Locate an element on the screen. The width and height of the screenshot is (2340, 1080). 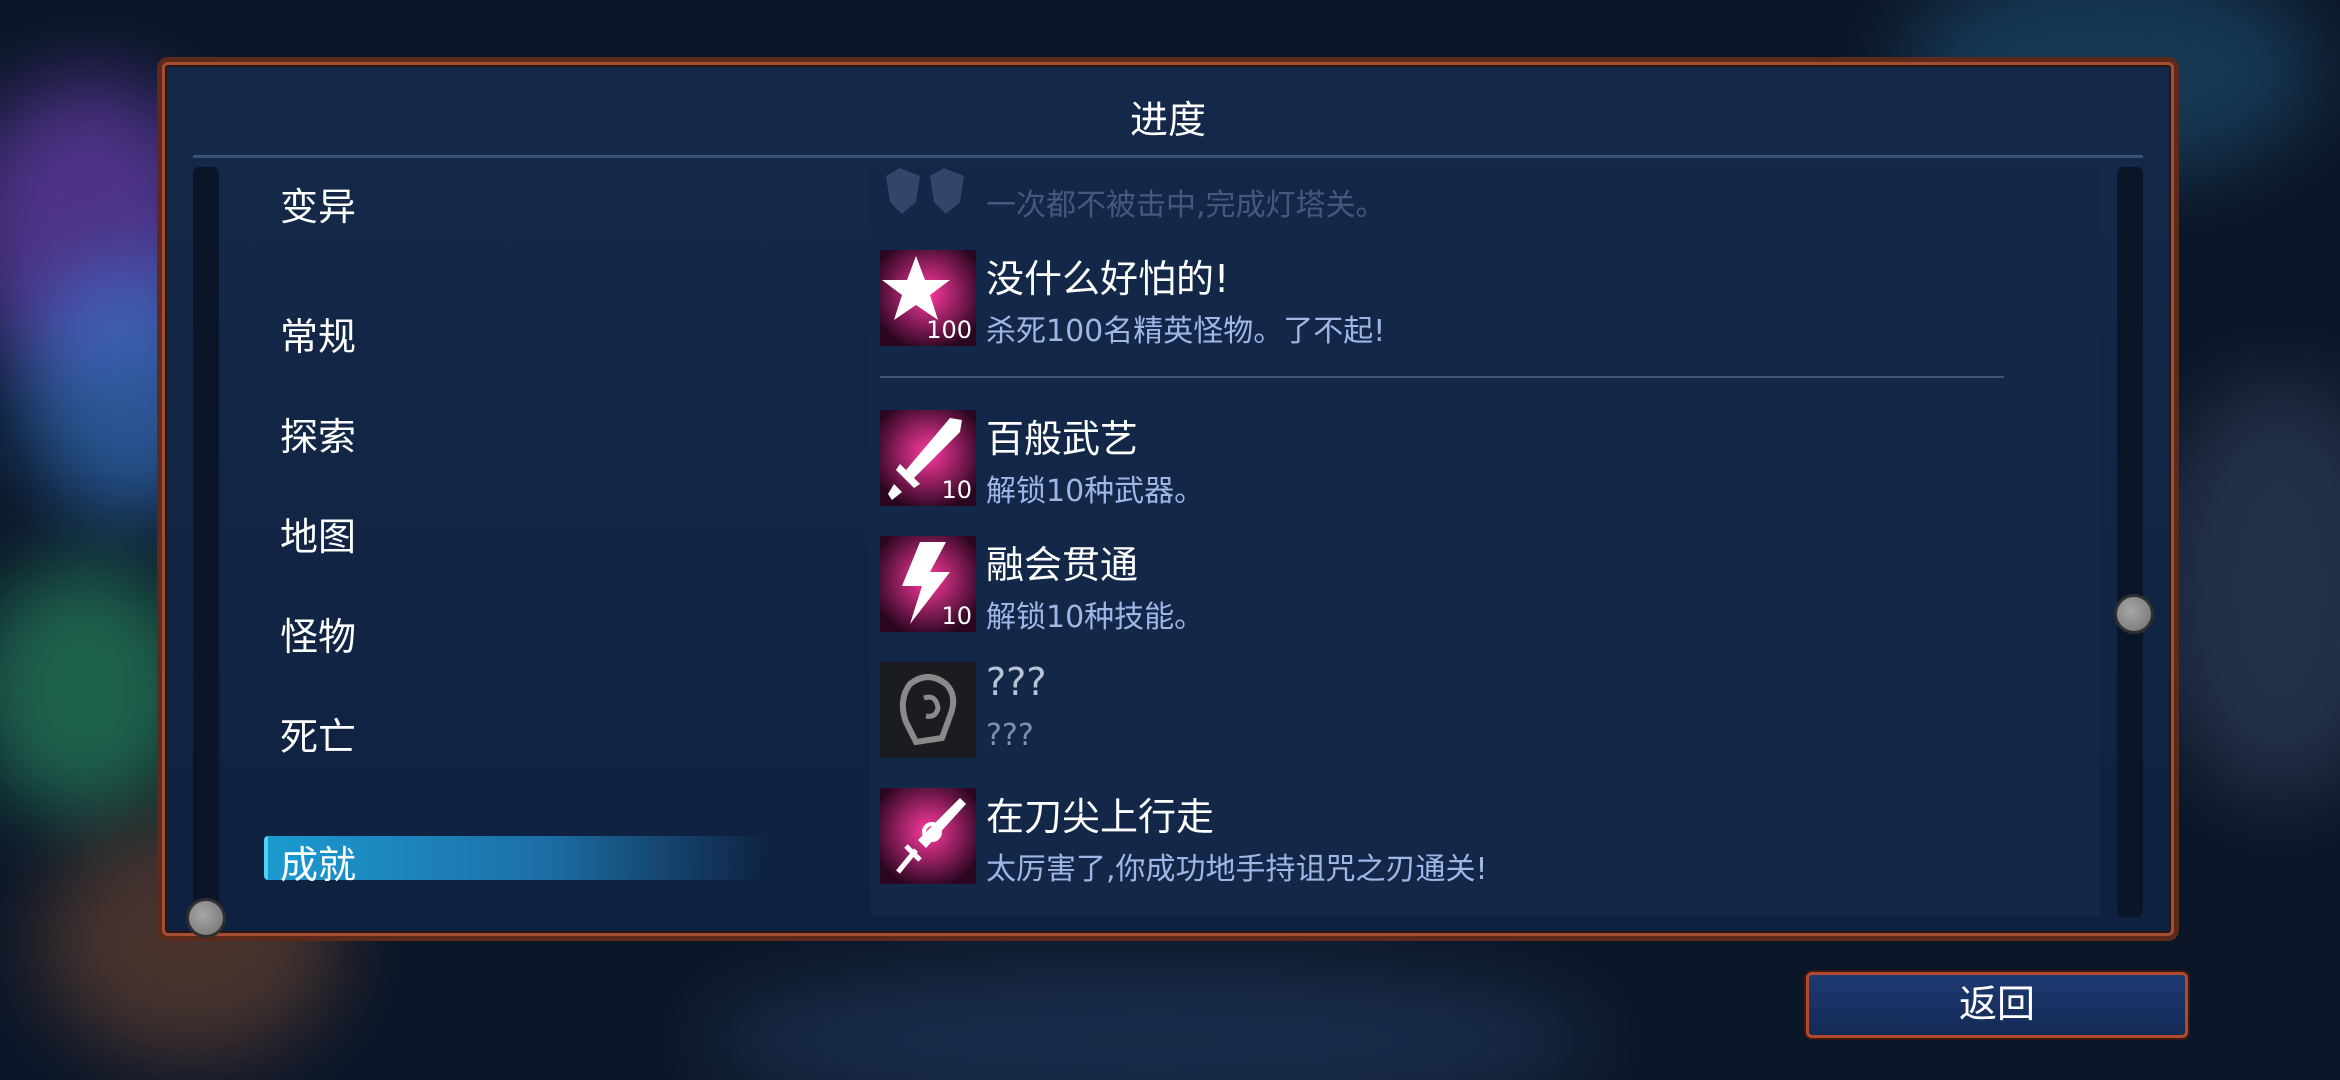
sidebar-item-monsters: 怪物 is located at coordinates (318, 633).